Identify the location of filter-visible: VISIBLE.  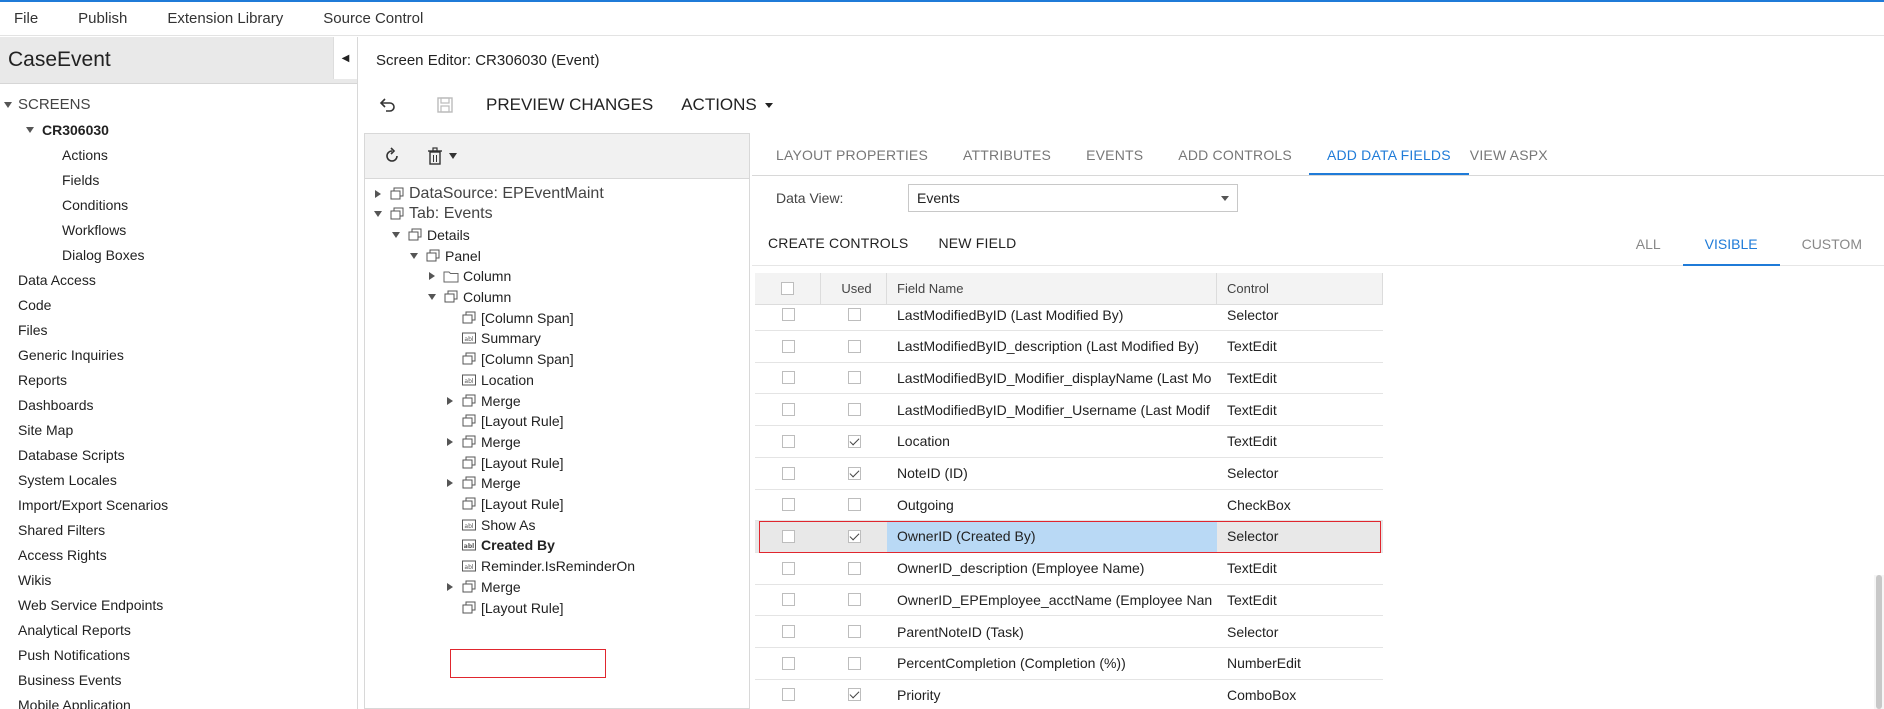
(1731, 251).